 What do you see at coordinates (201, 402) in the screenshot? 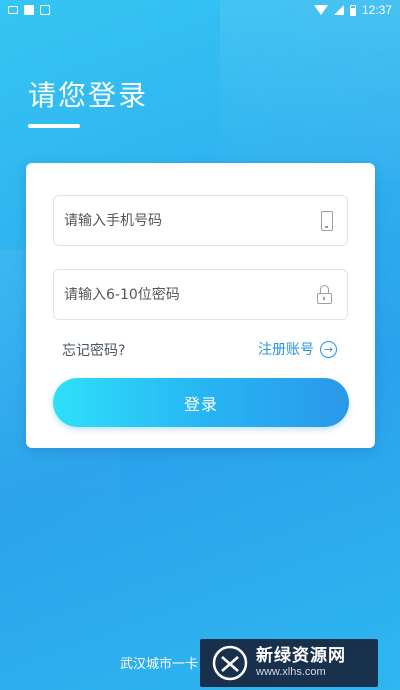
I see `login-button: 登录` at bounding box center [201, 402].